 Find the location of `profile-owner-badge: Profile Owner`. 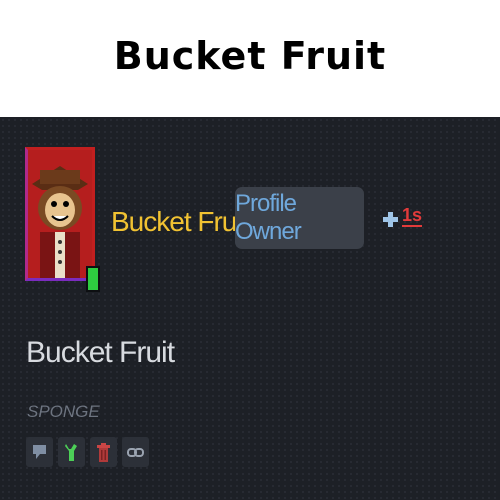

profile-owner-badge: Profile Owner is located at coordinates (299, 218).